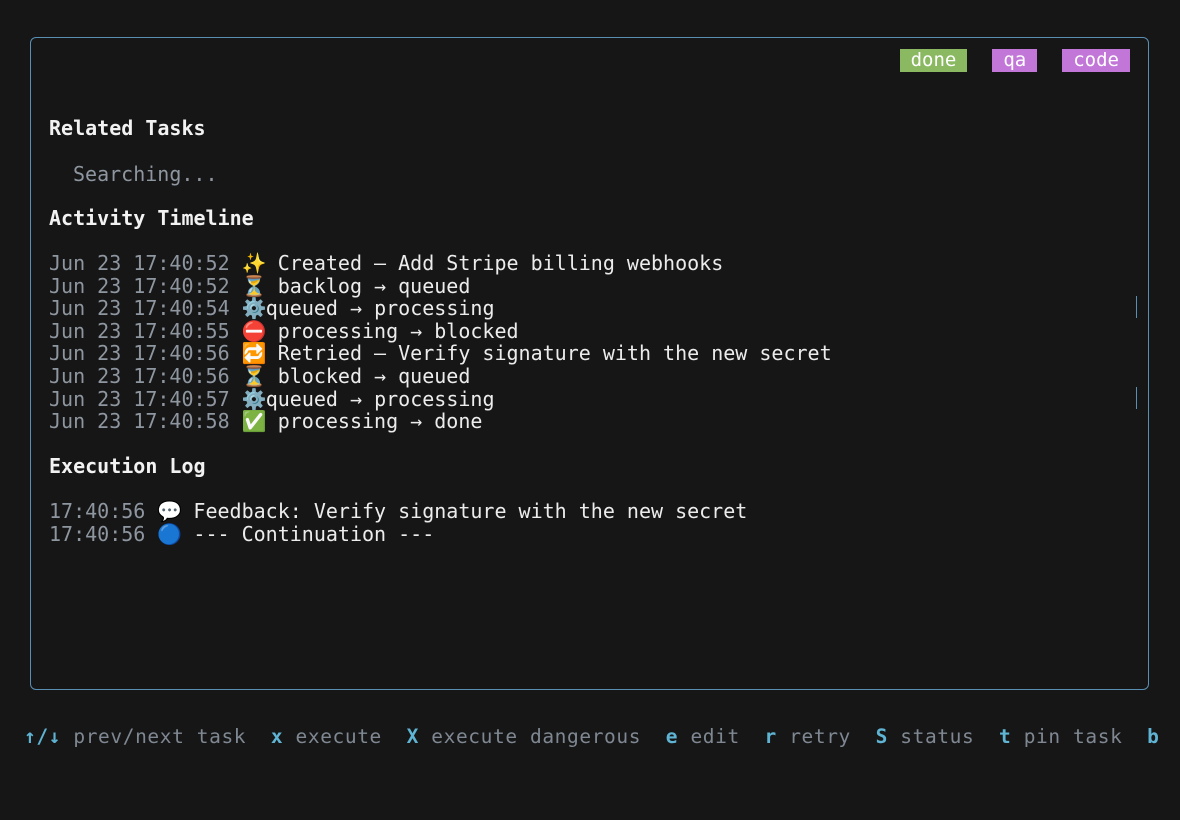 This screenshot has height=820, width=1180. What do you see at coordinates (254, 263) in the screenshot?
I see `sparkles-icon: ✨` at bounding box center [254, 263].